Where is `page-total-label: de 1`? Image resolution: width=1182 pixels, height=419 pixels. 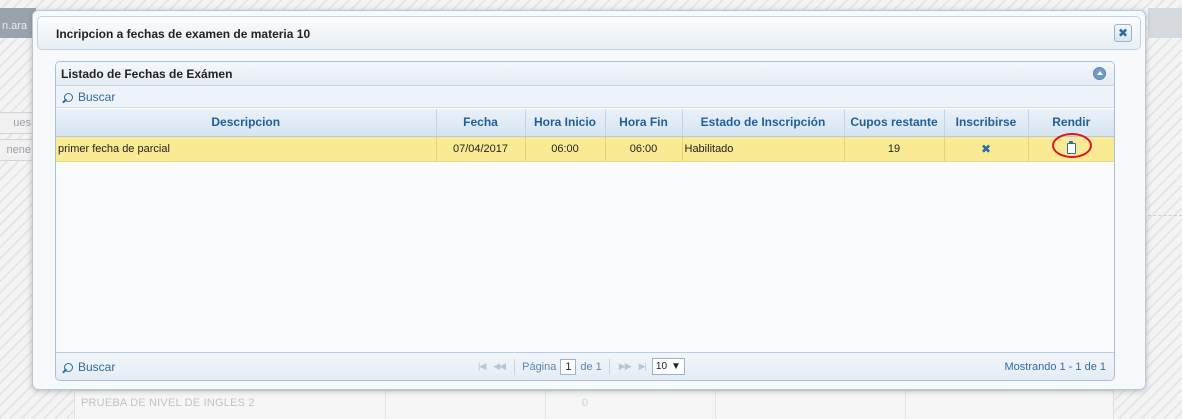 page-total-label: de 1 is located at coordinates (591, 366).